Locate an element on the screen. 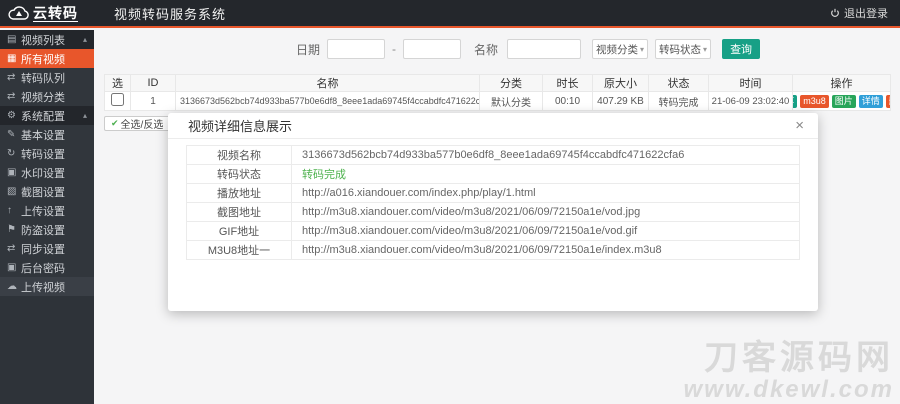  col-id: ID is located at coordinates (153, 83).